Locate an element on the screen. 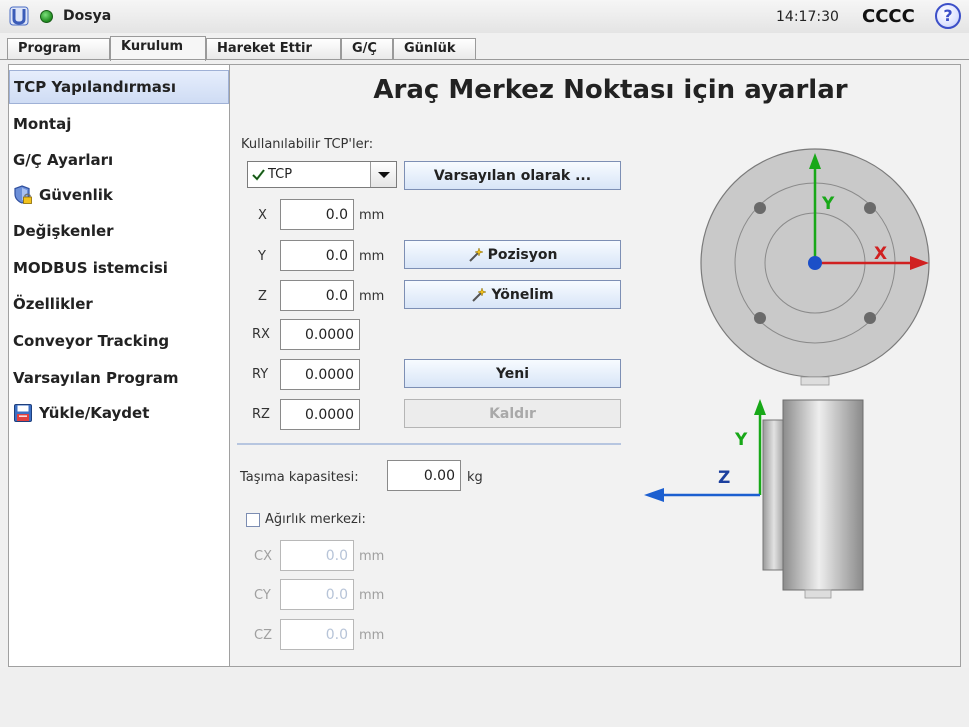 The width and height of the screenshot is (969, 727). cz-label: CZ is located at coordinates (263, 635).